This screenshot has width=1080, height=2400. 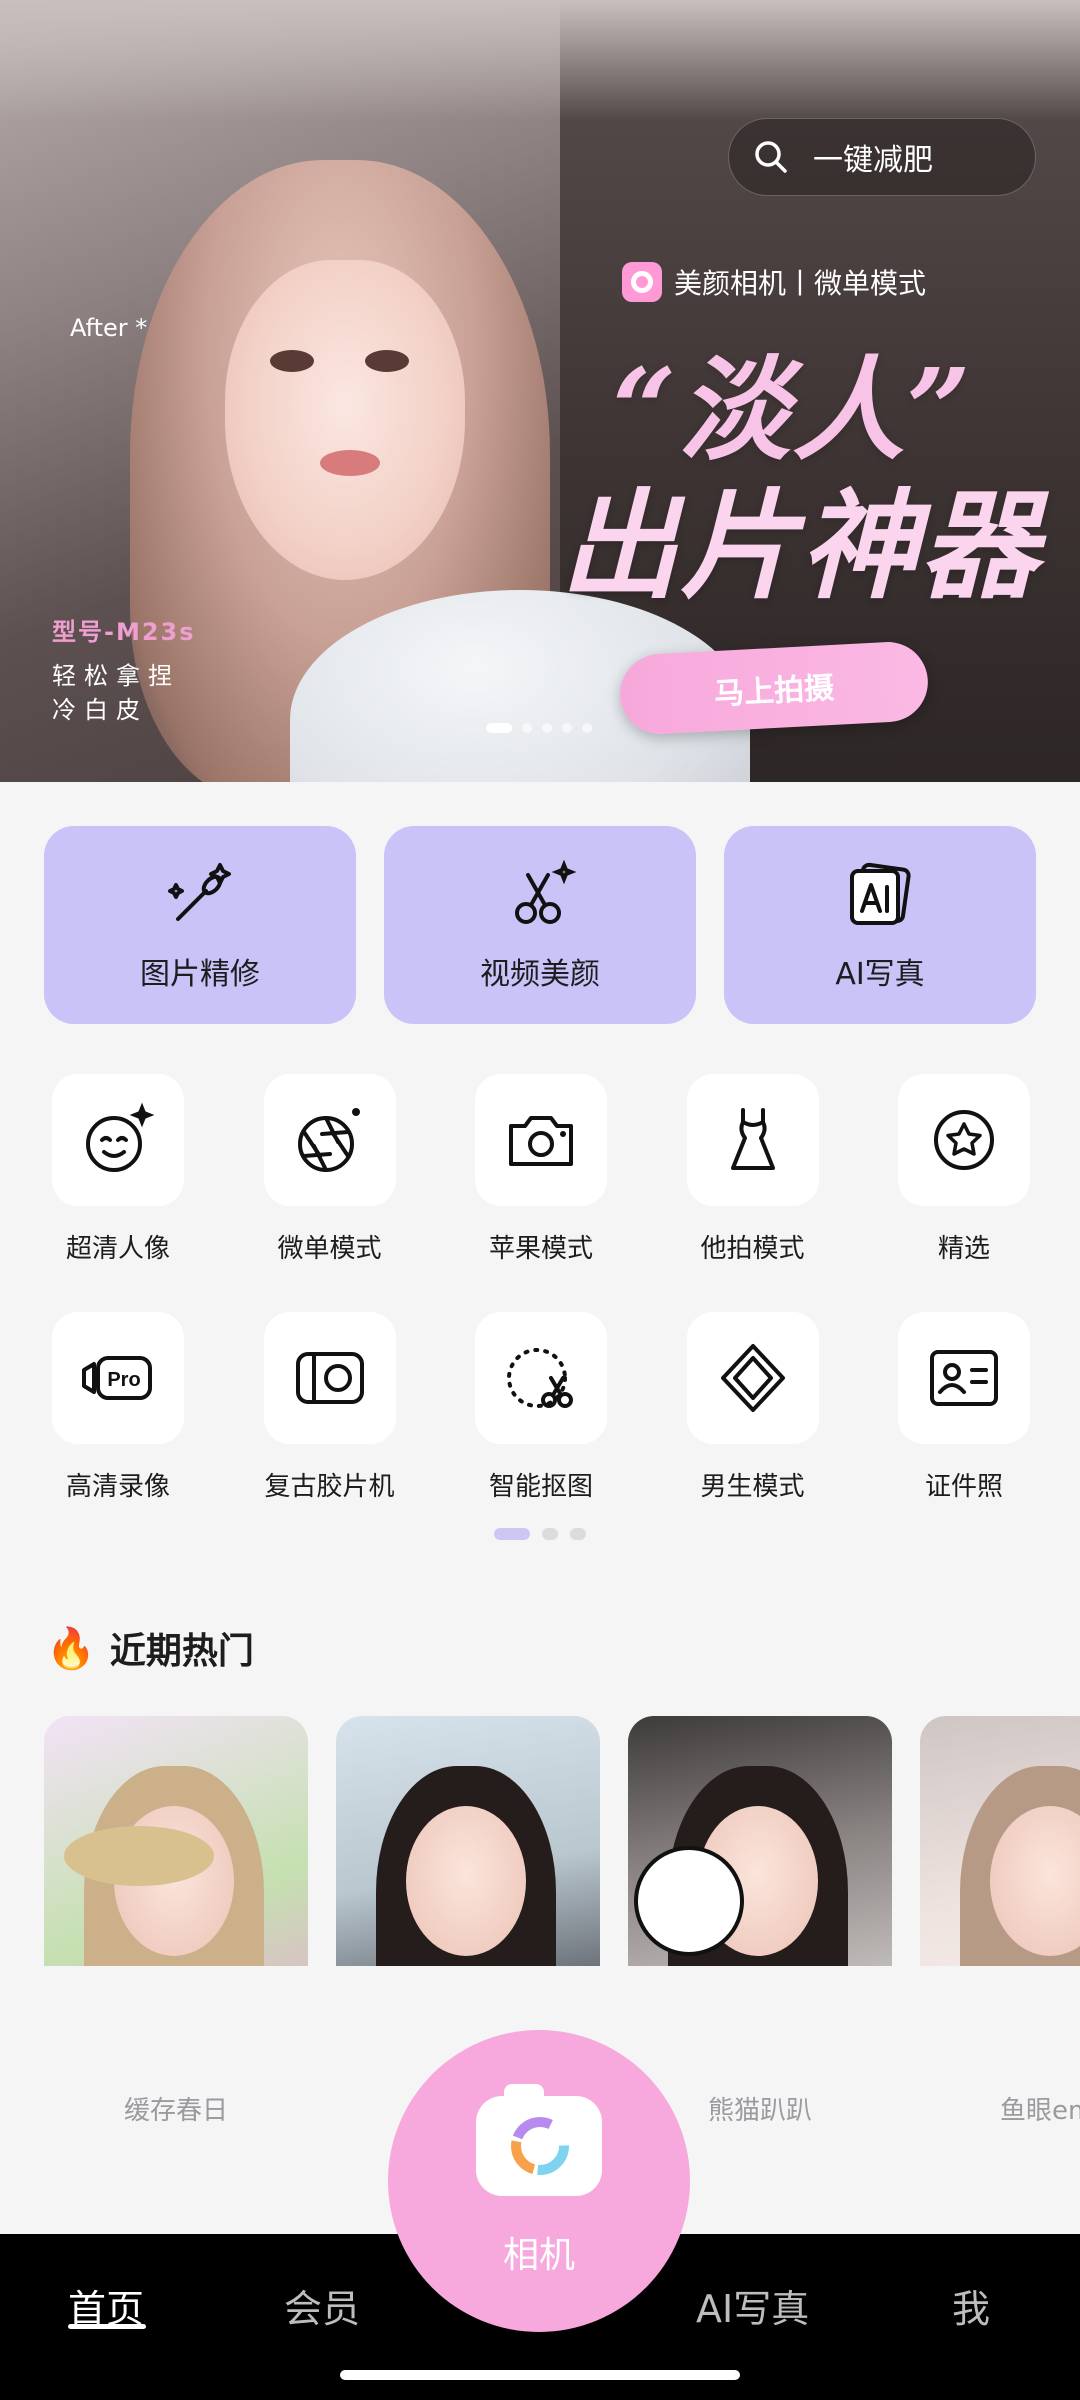 I want to click on nav-ai-portrait: AI写真, so click(x=752, y=2305).